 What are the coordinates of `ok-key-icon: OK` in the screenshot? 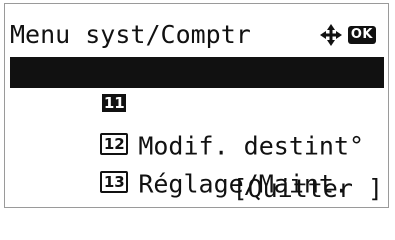 It's located at (361, 35).